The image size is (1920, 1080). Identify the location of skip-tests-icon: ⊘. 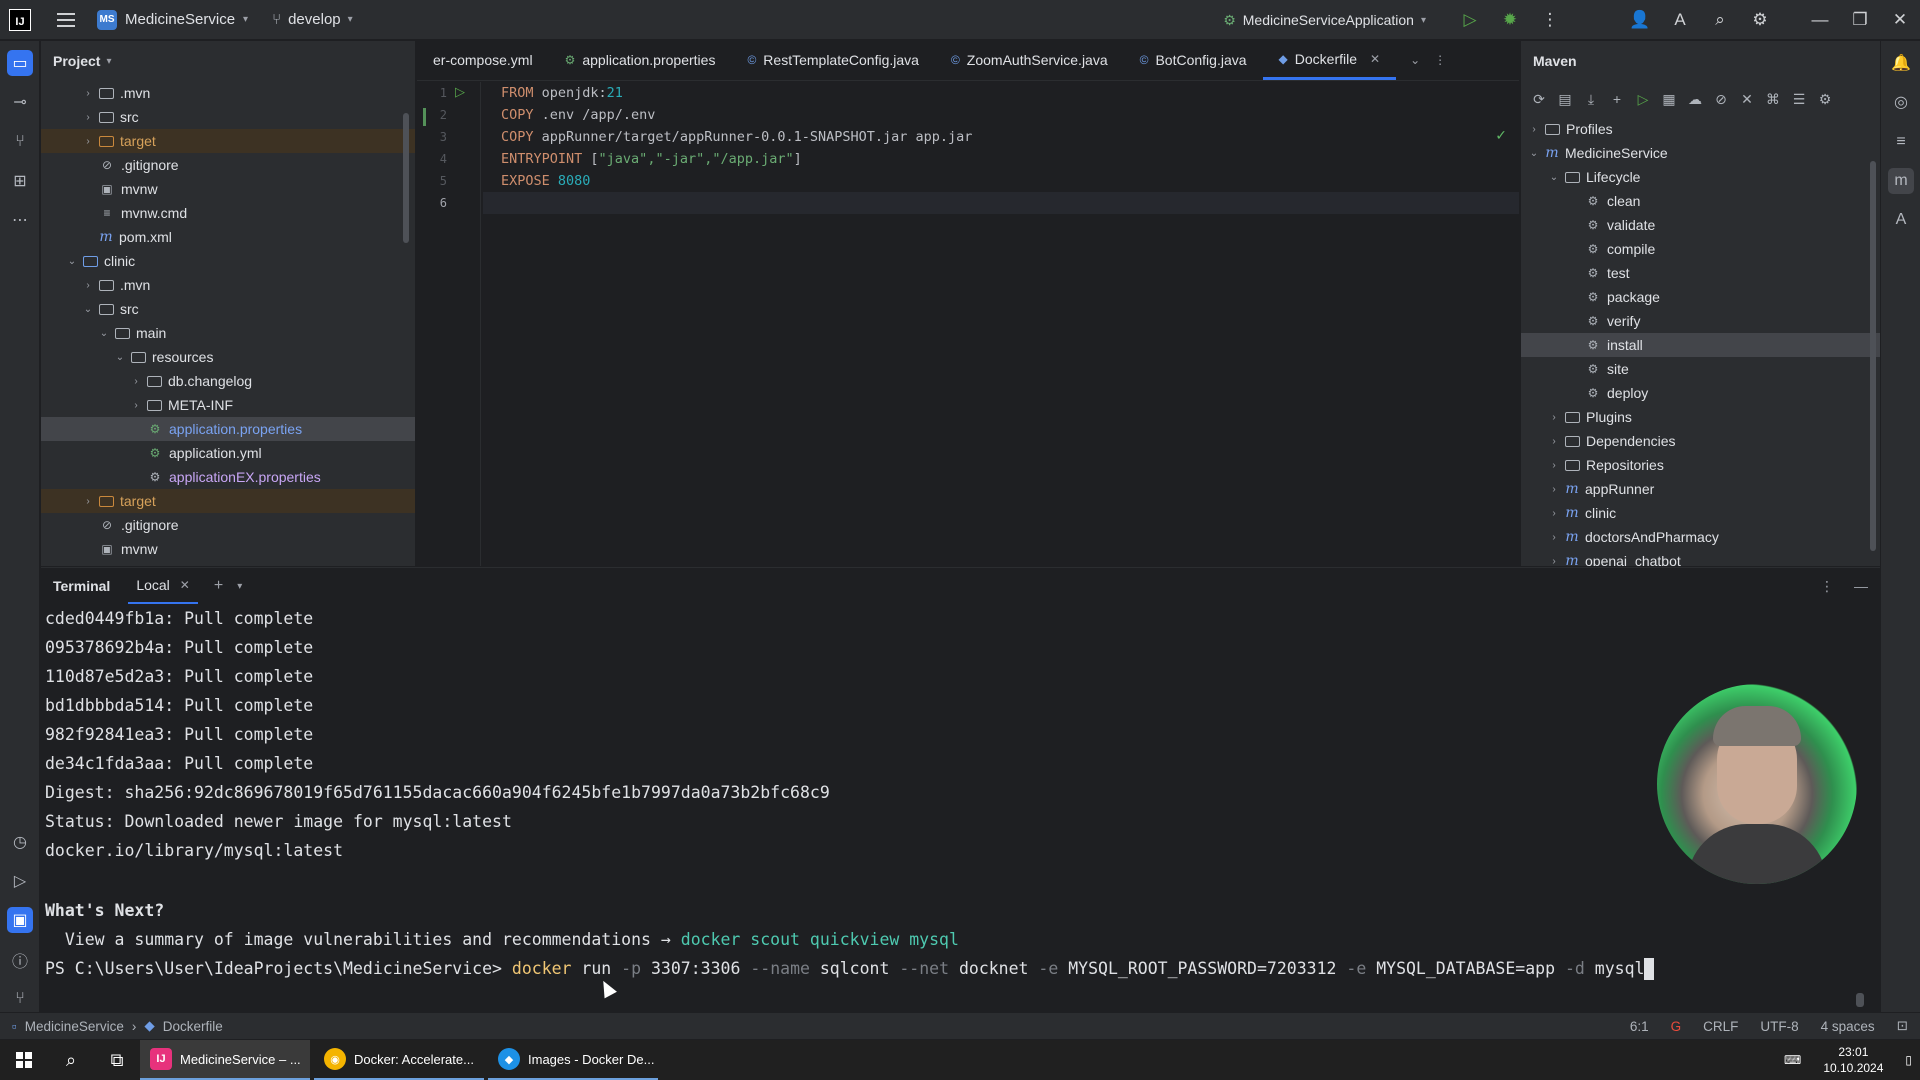
(1721, 99).